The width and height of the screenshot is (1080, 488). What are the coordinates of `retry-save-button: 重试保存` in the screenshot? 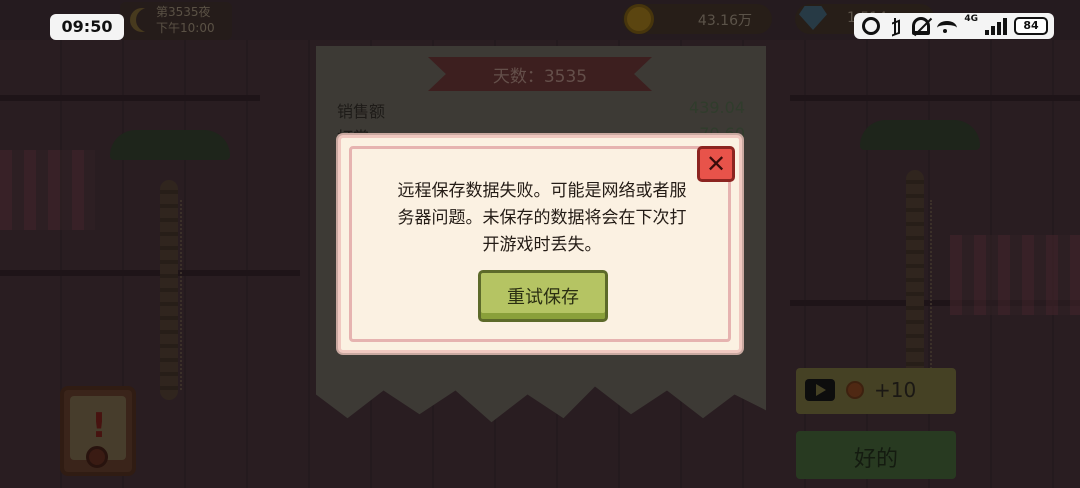 It's located at (543, 296).